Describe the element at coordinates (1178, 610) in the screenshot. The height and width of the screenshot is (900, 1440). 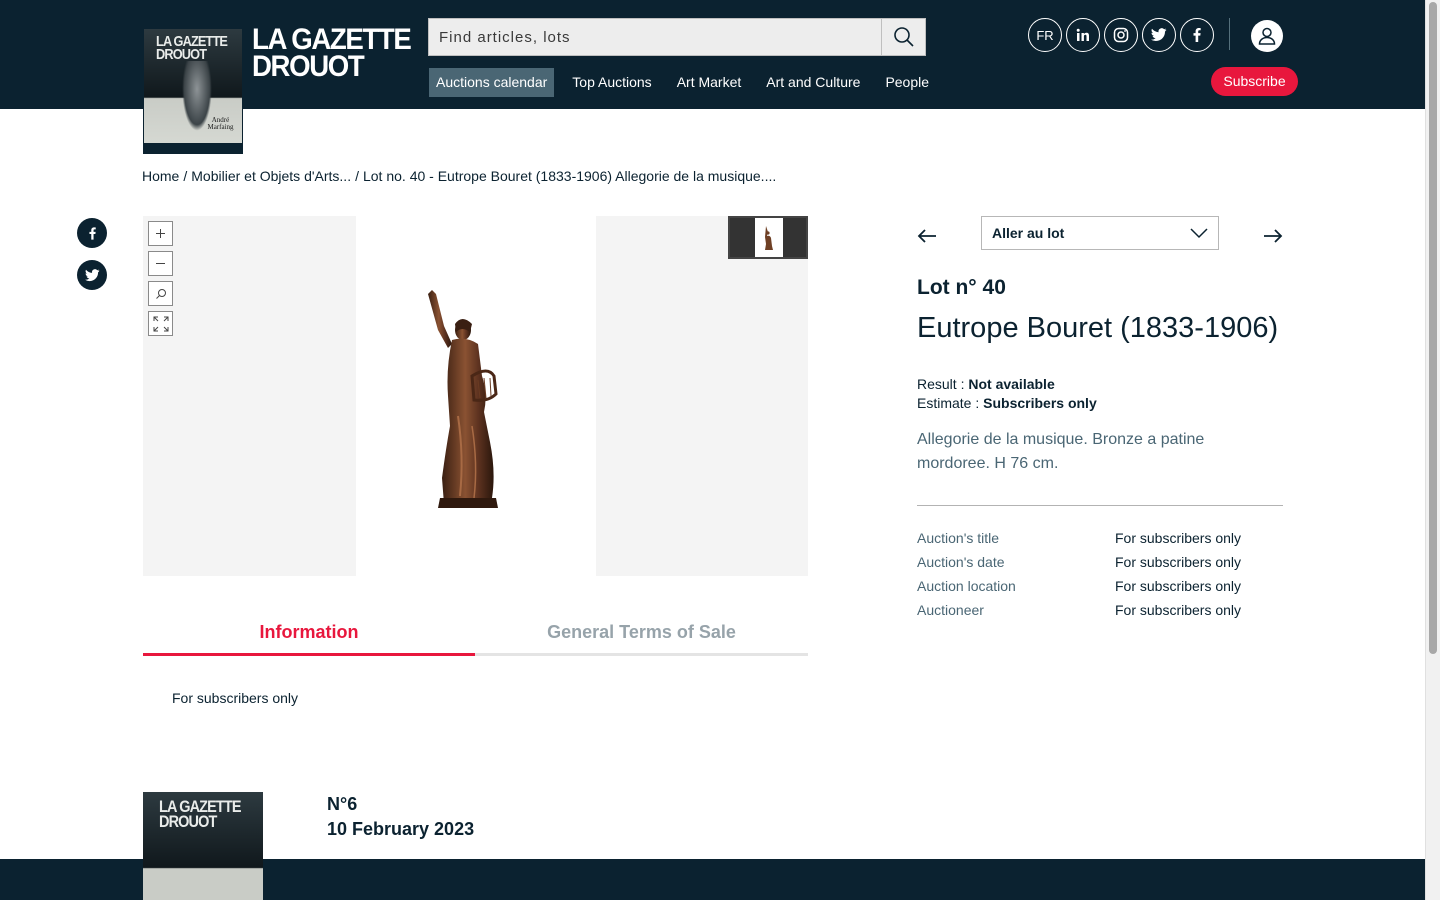
I see `auctioneer-value: For subscribers only` at that location.